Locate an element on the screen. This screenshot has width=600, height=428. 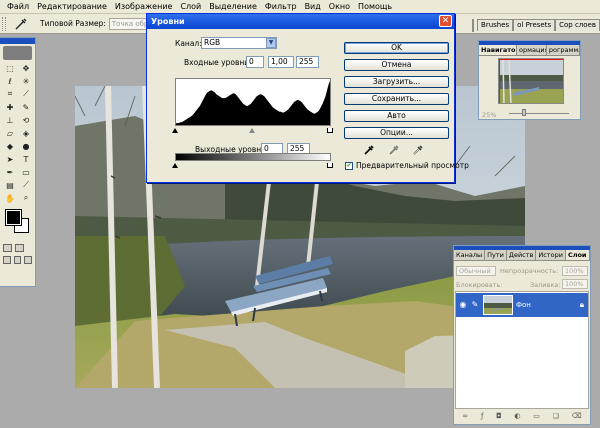
palette-tab-tool-presets: ol Presets is located at coordinates (534, 25).